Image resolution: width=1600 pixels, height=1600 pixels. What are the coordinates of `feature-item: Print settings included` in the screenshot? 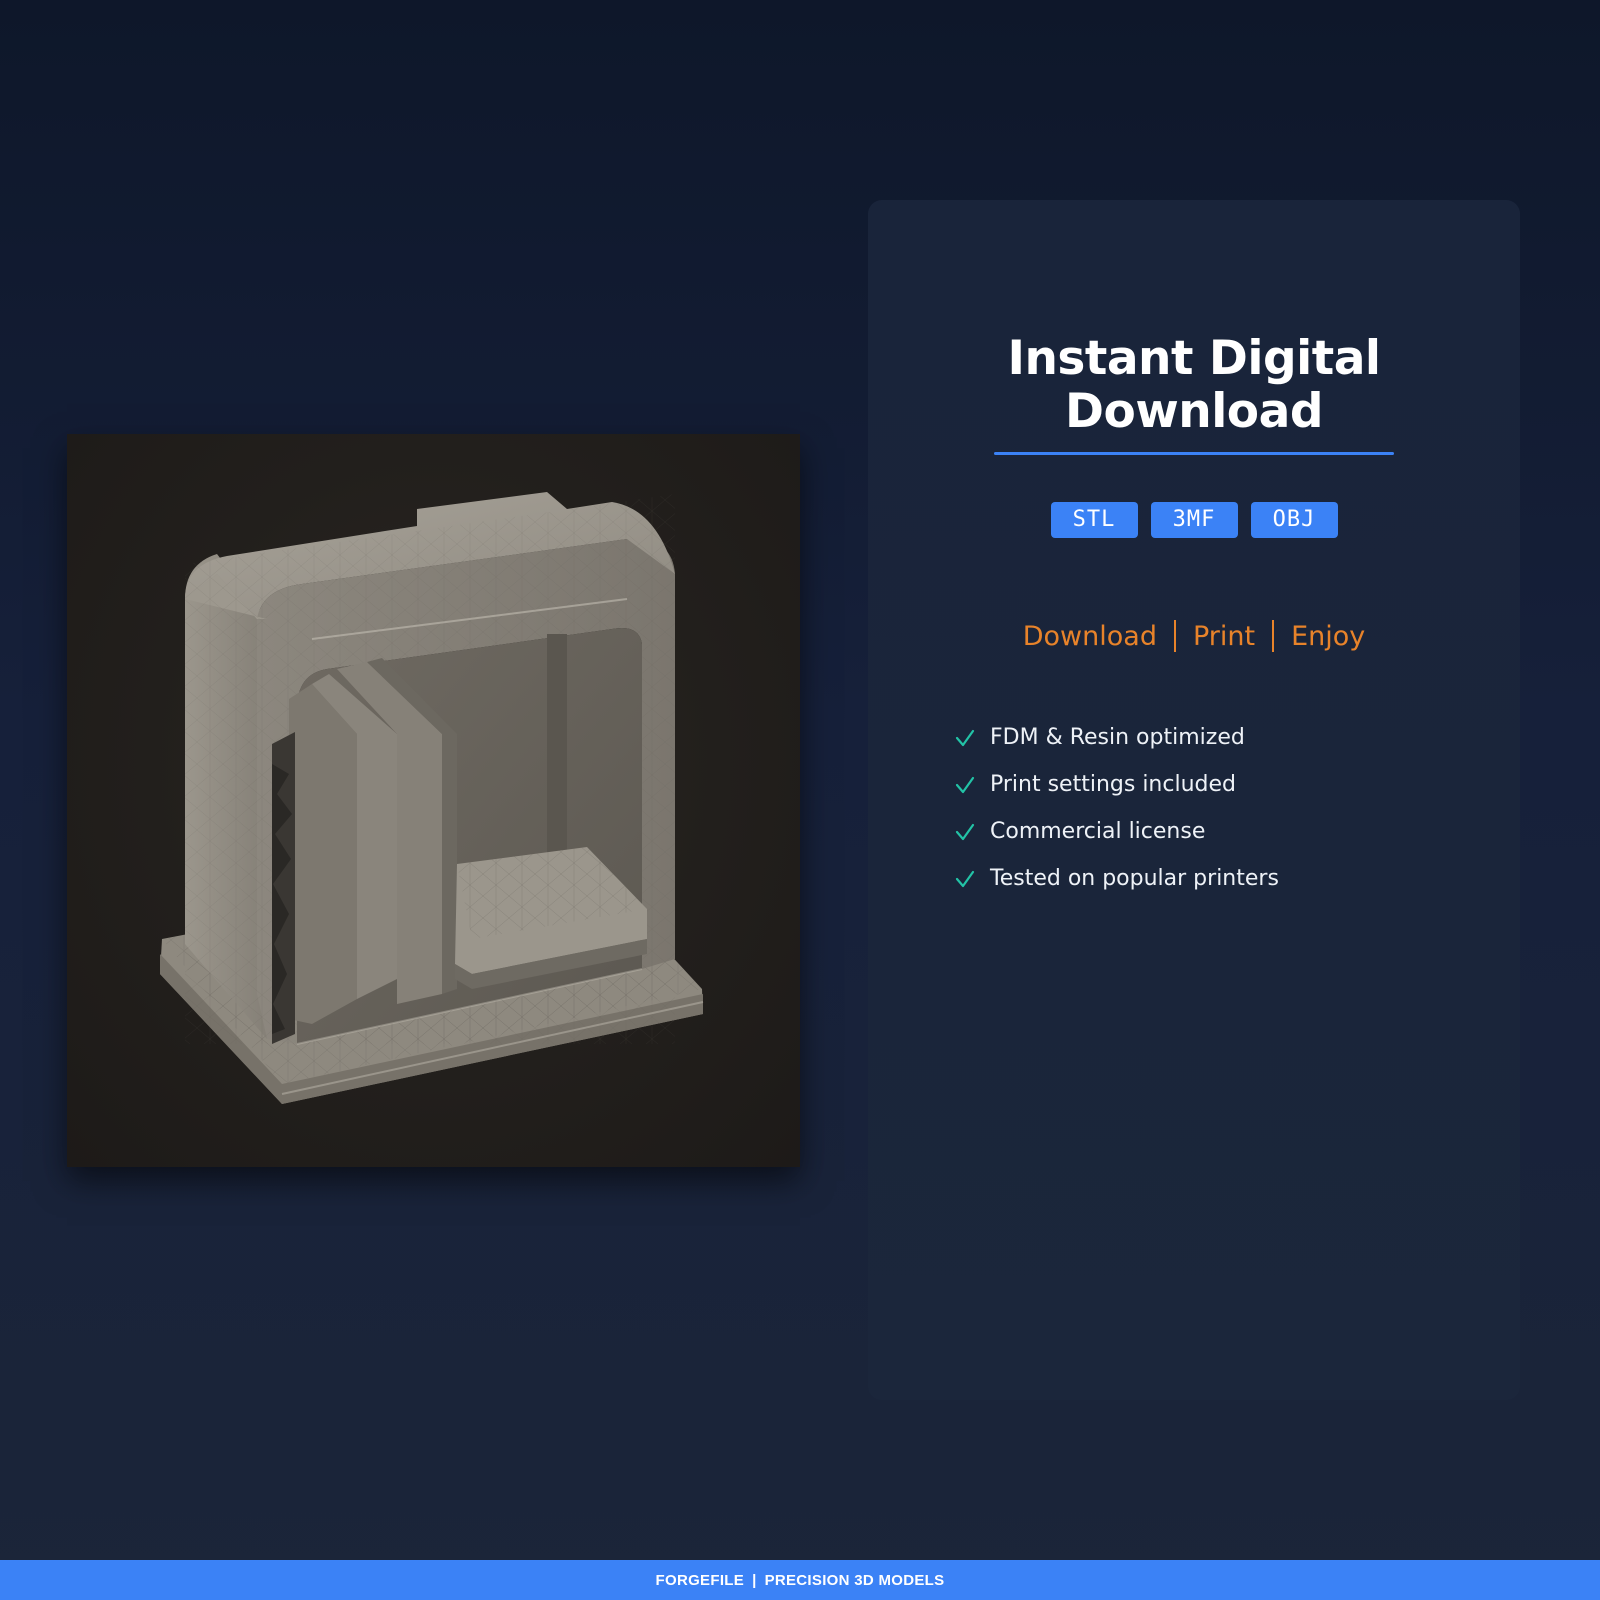 It's located at (1116, 784).